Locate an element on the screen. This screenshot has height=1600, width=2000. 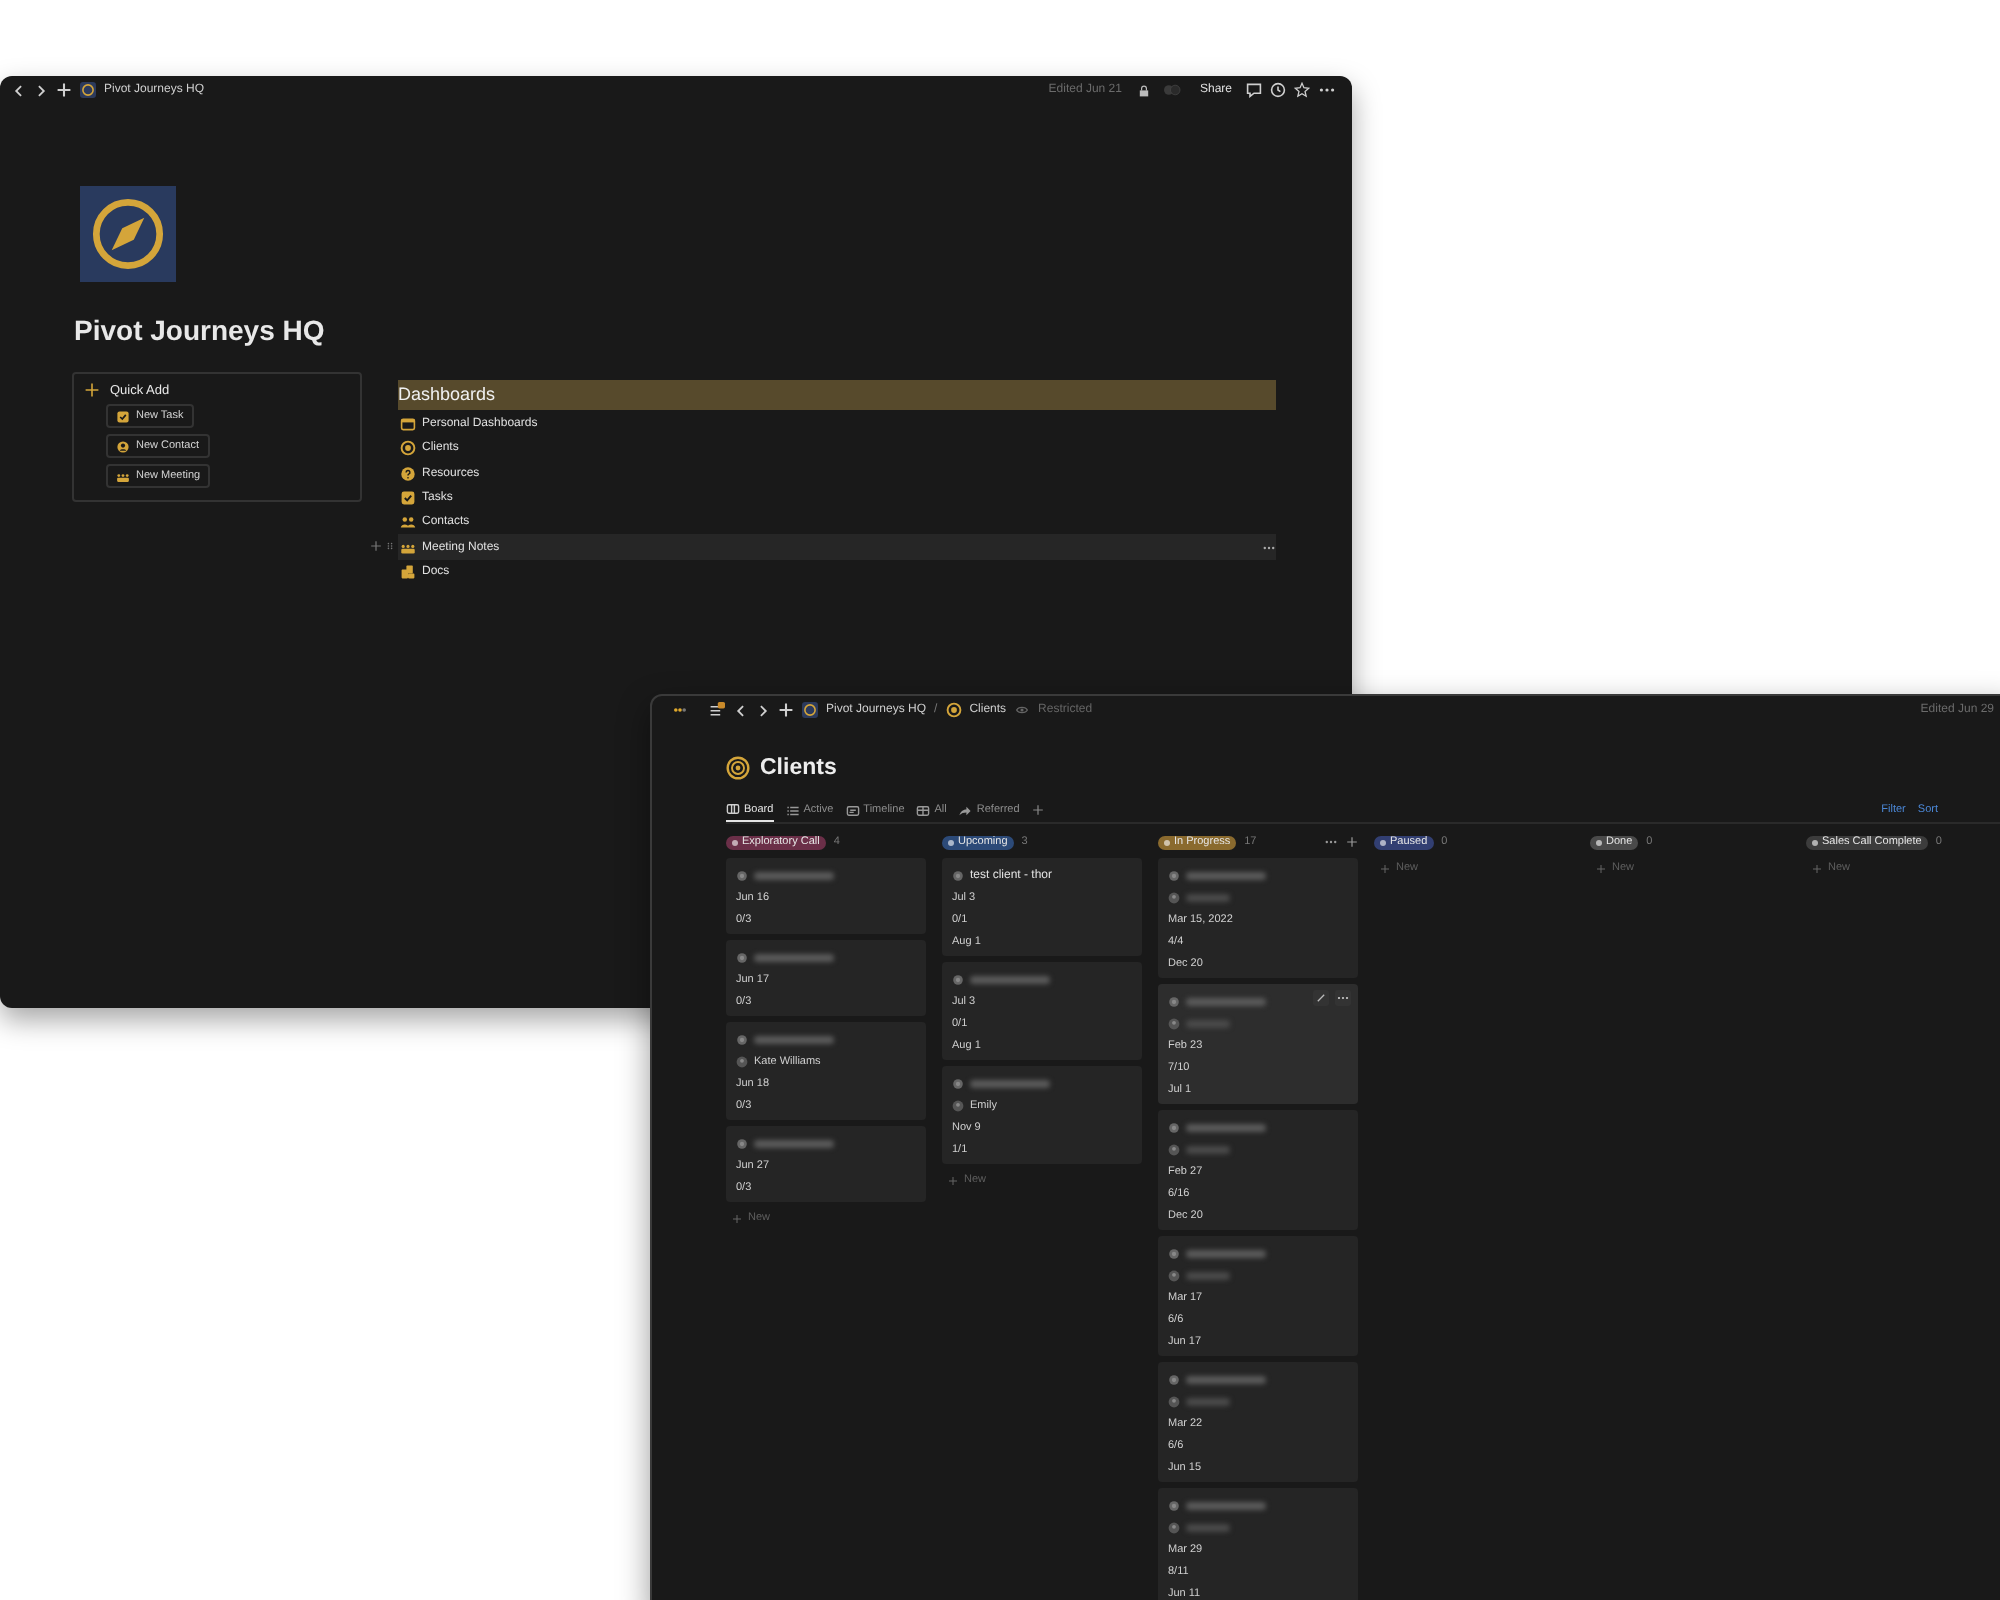
person-icon is located at coordinates (123, 446).